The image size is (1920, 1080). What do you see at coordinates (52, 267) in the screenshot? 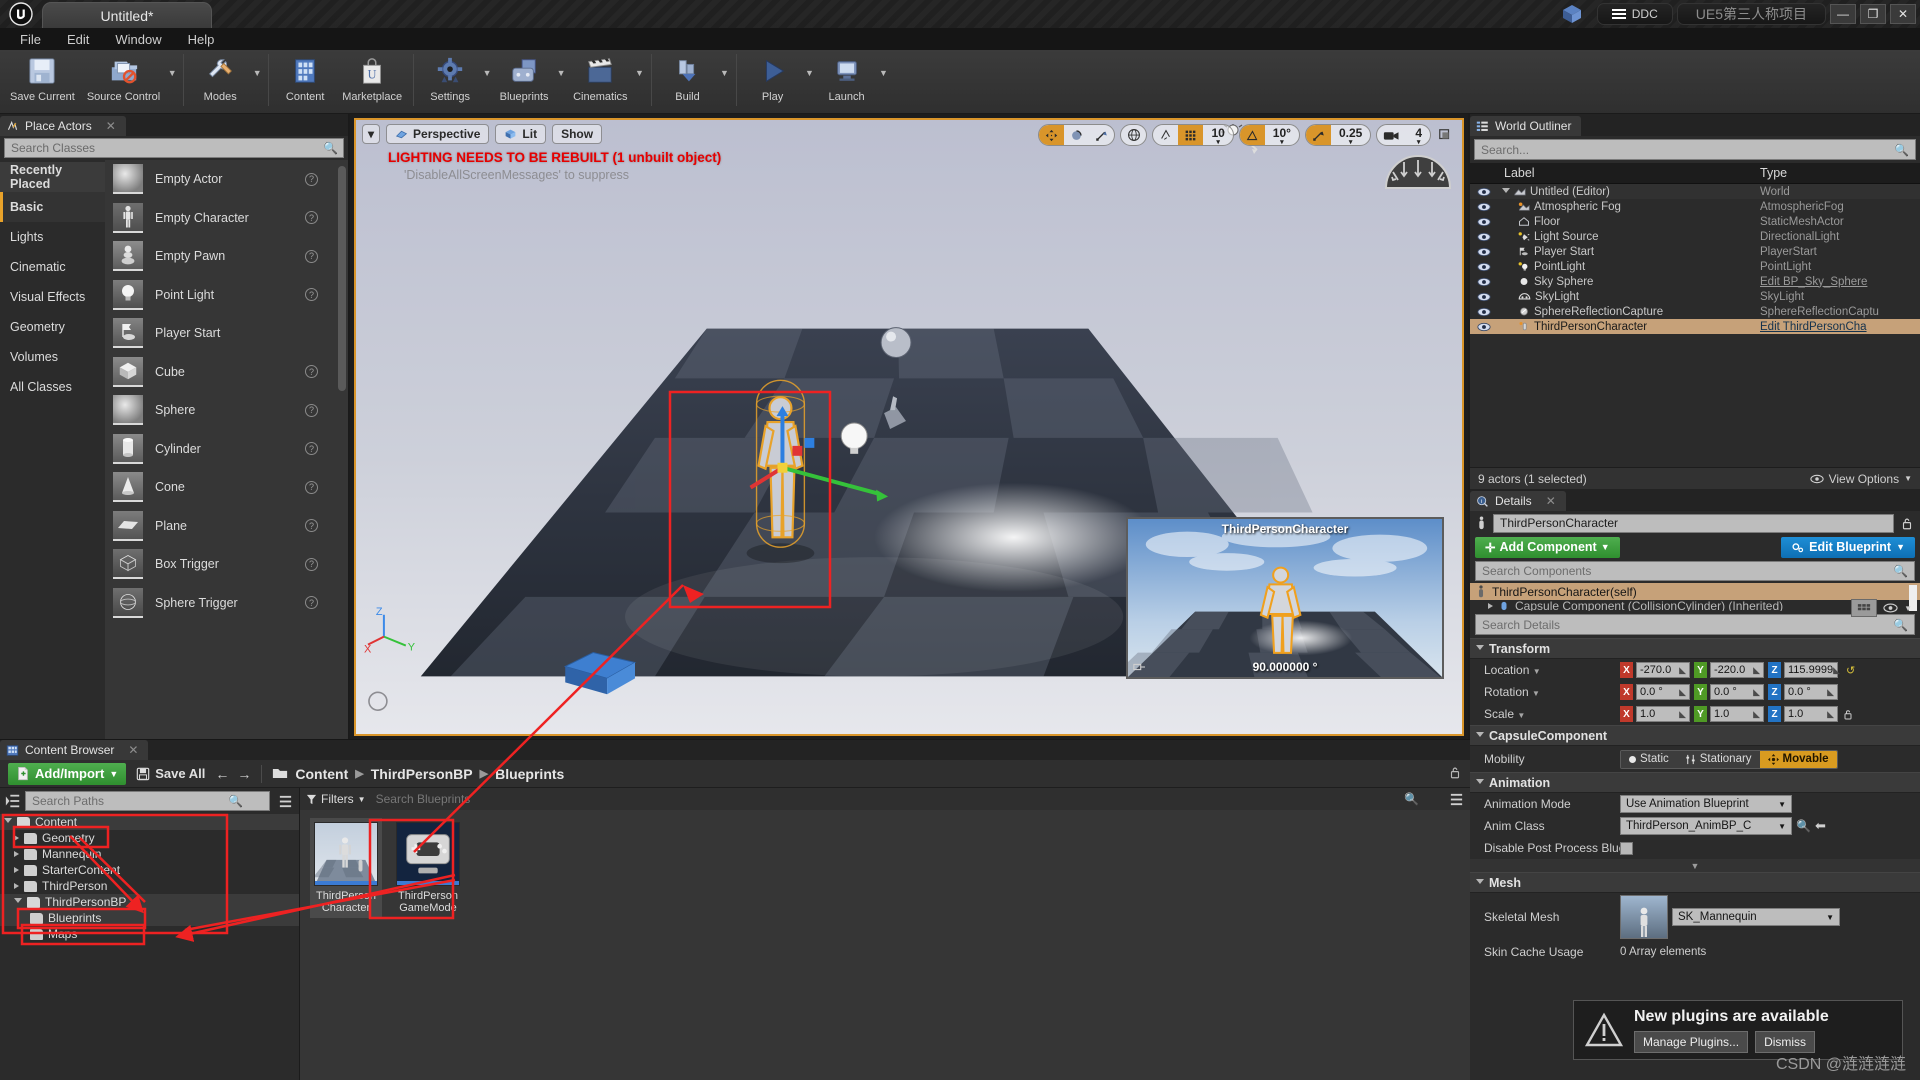
I see `category-cinematic: Cinematic` at bounding box center [52, 267].